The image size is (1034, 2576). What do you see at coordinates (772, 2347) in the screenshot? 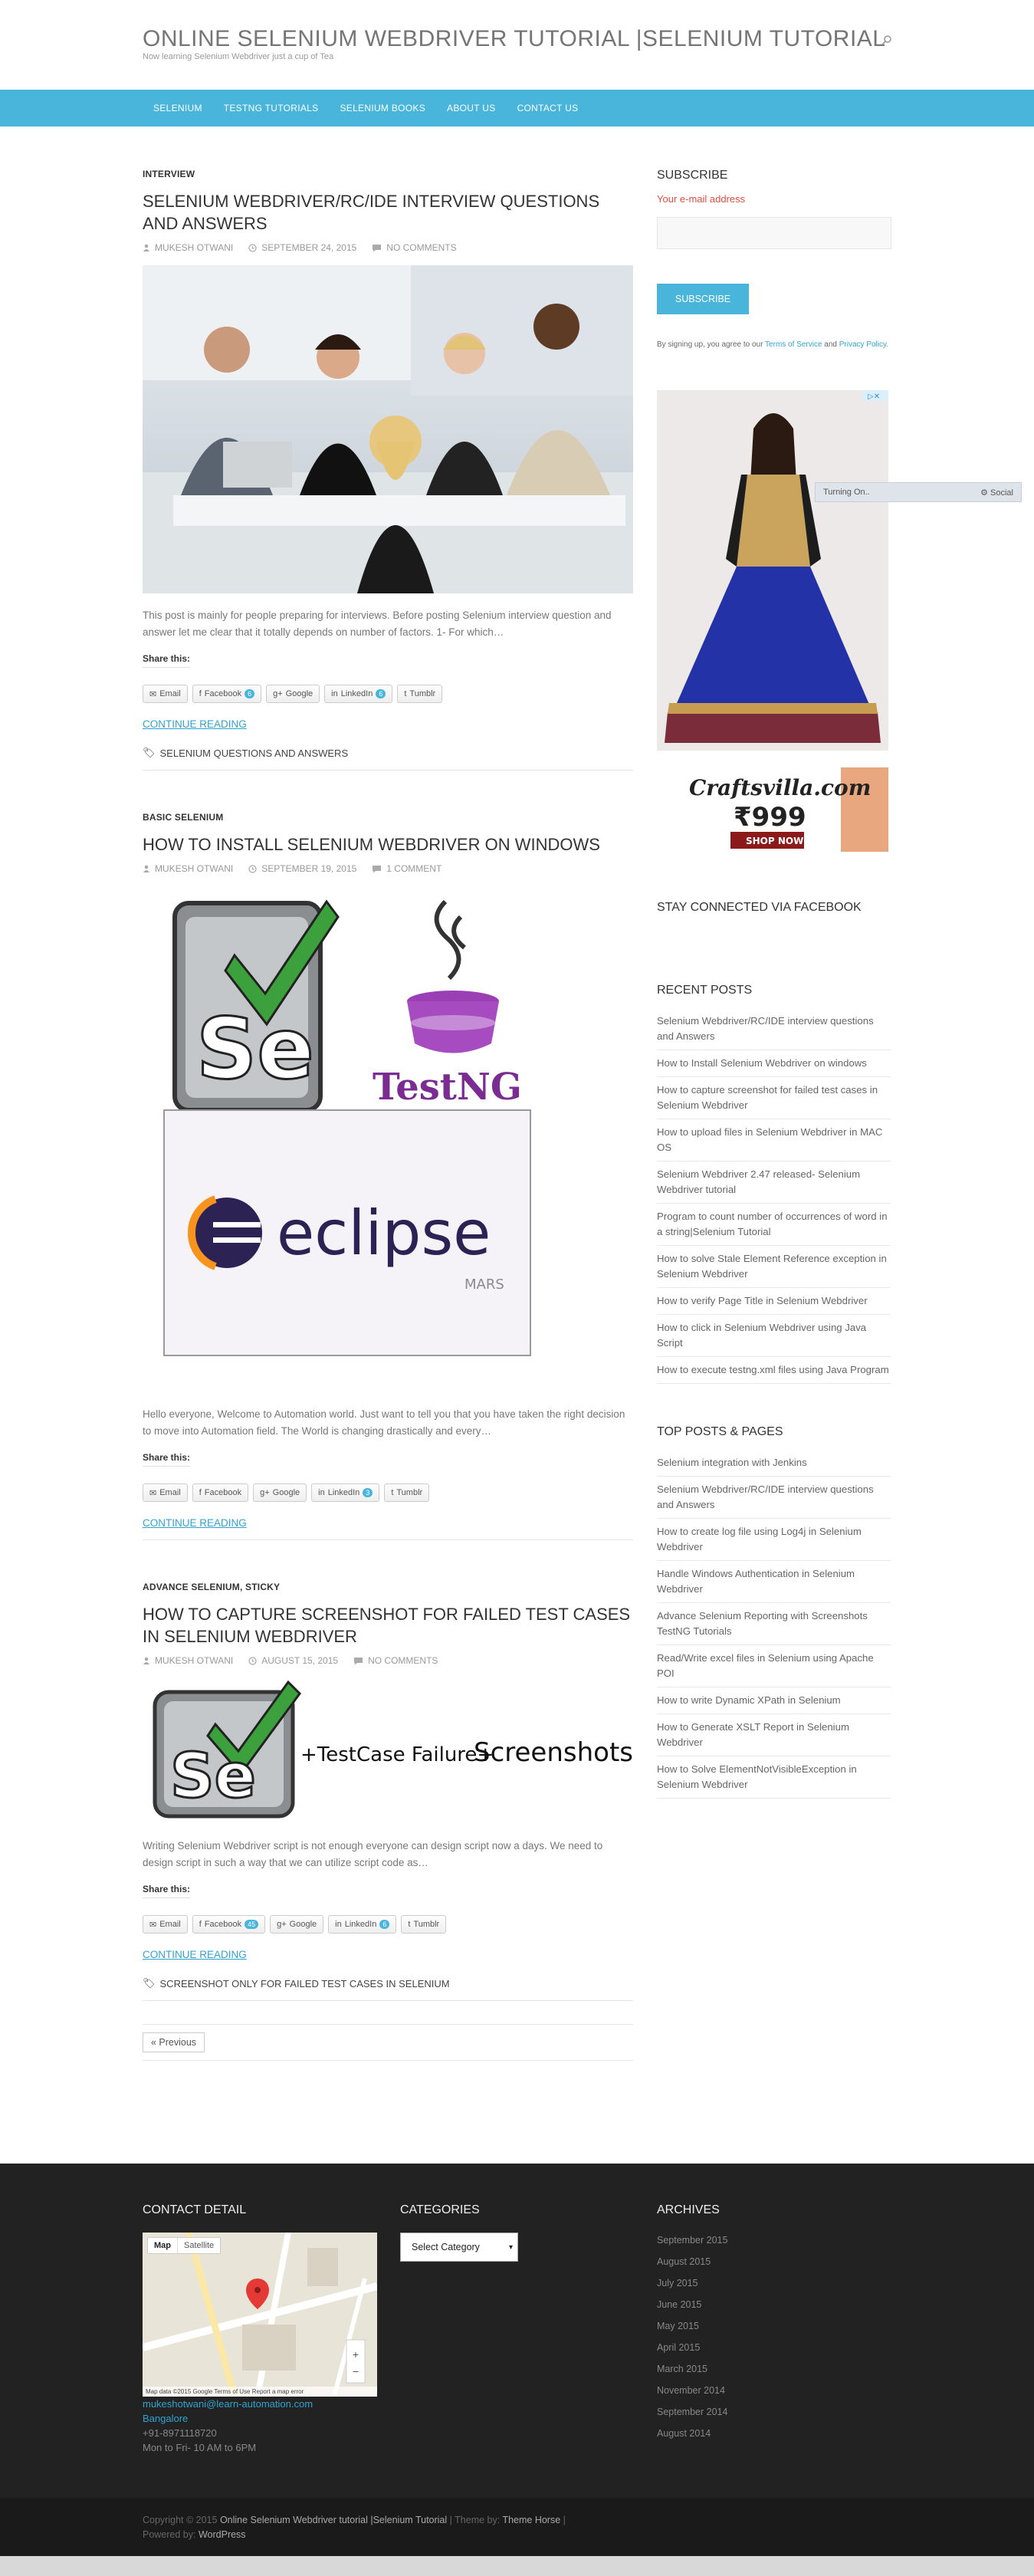
I see `archive-link: April 2015` at bounding box center [772, 2347].